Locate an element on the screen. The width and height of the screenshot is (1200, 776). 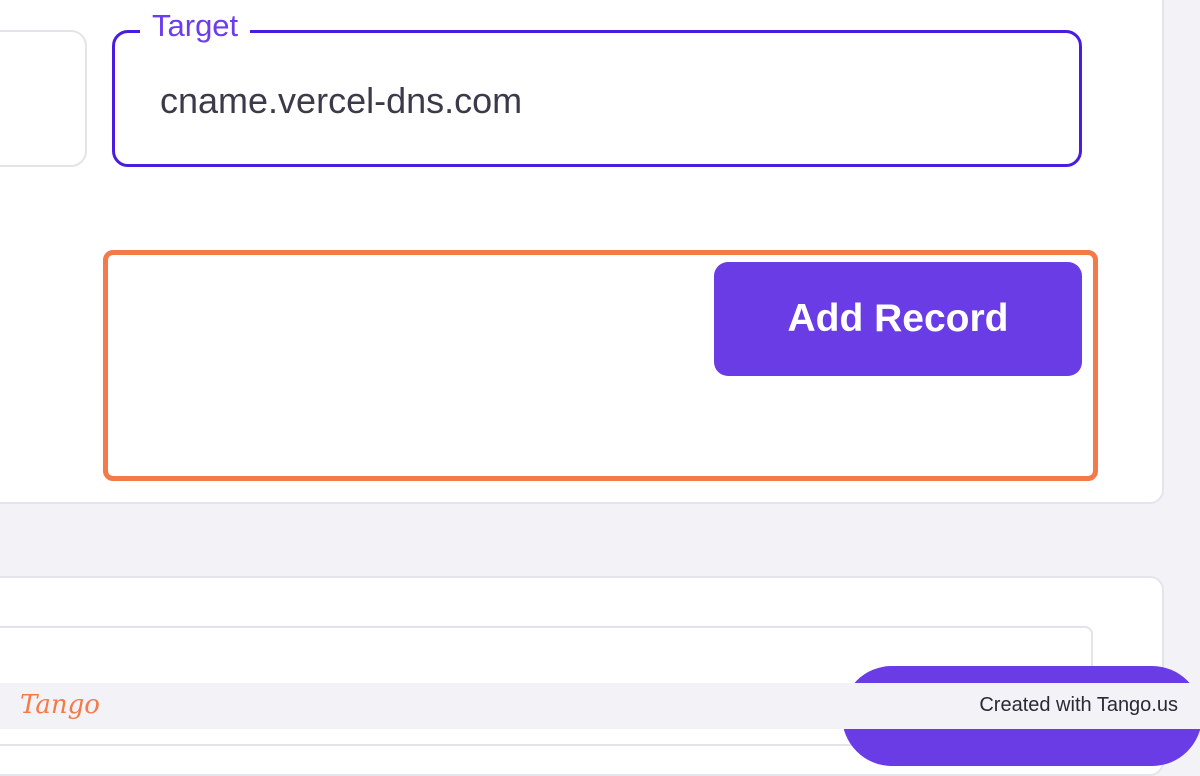
target-field-label: Target is located at coordinates (195, 26).